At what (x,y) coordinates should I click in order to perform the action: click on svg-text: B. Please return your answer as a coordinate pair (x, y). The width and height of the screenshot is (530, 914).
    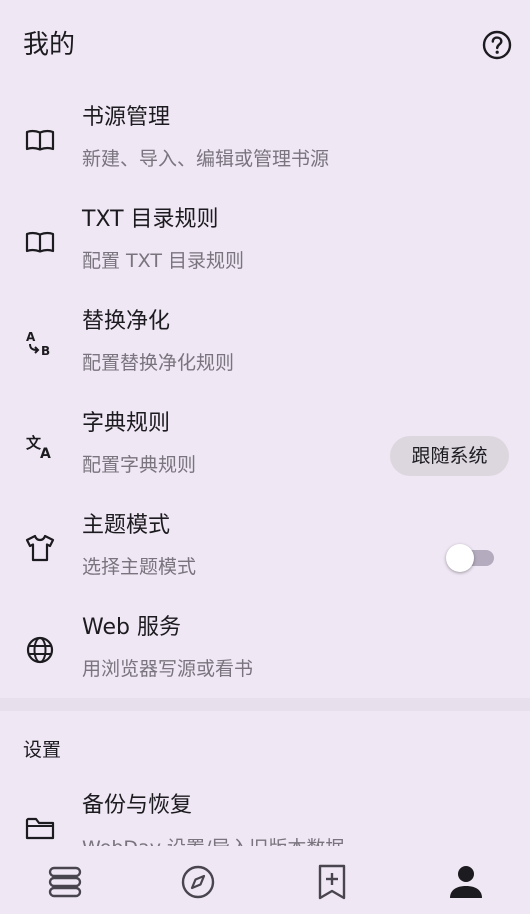
    Looking at the image, I should click on (45, 351).